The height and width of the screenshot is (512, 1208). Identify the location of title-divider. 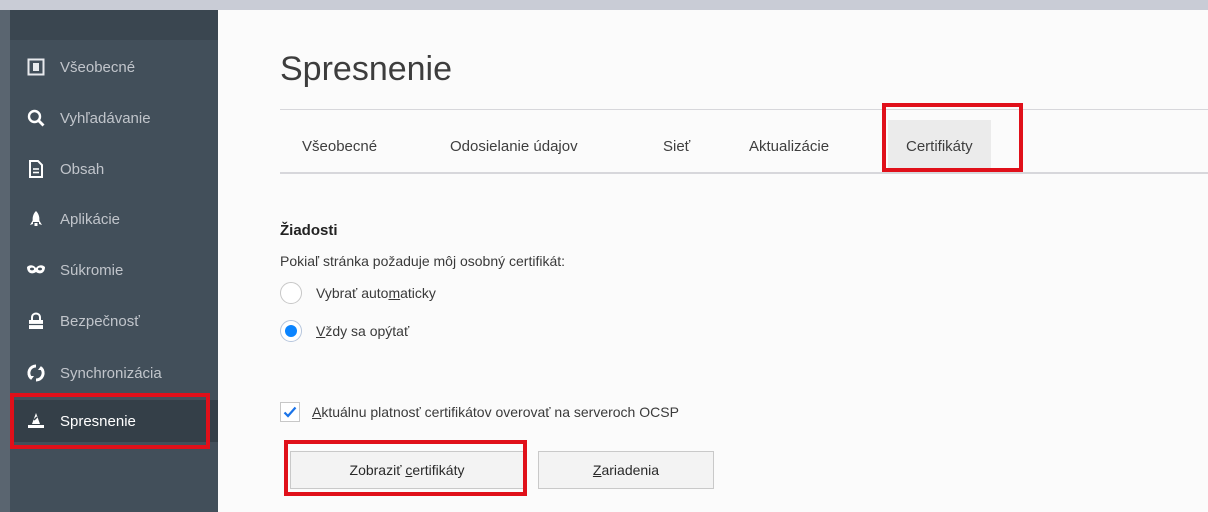
(744, 109).